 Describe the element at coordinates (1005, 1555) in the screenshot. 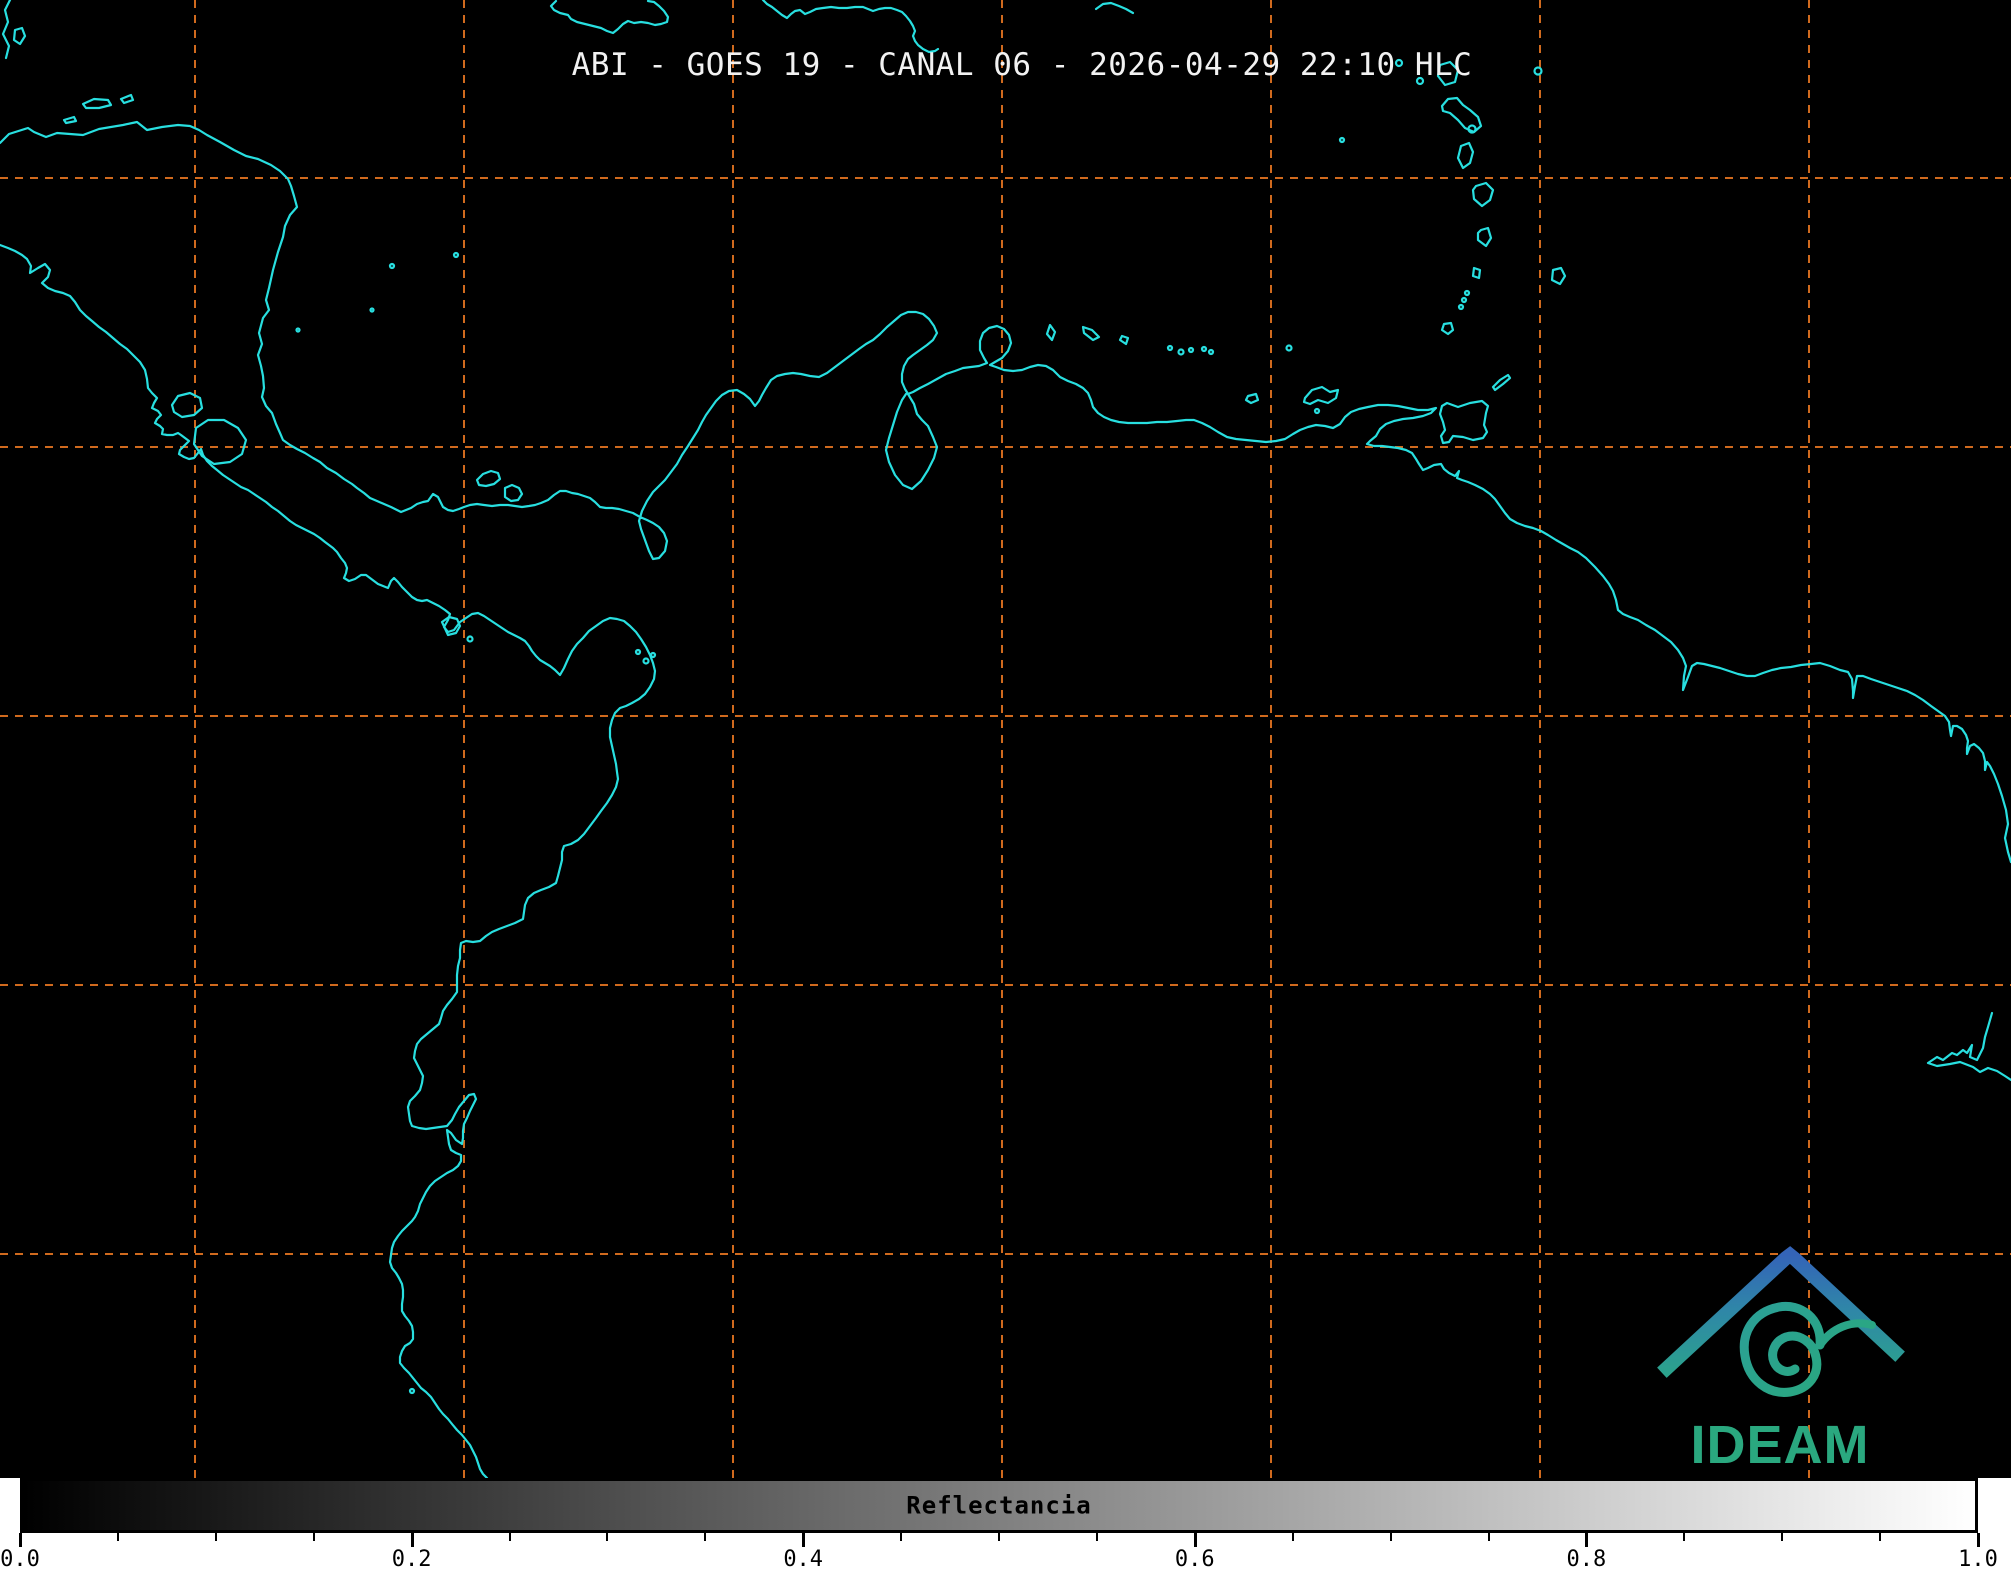

I see `colorbar-axis: 0.0 0.2 0.4 0.6 0.8 1.0` at that location.